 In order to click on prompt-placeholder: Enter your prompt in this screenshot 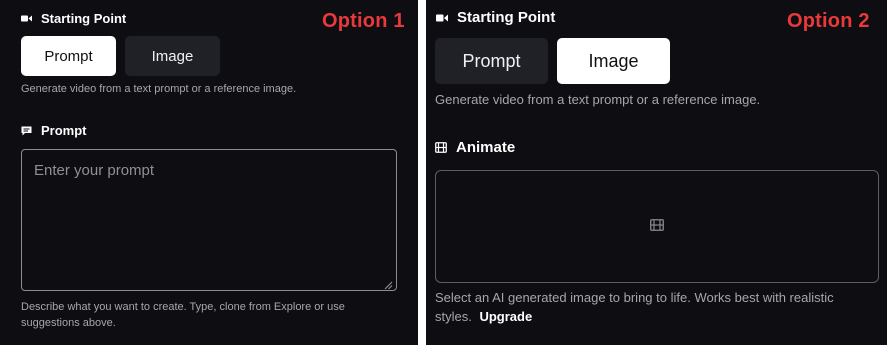, I will do `click(94, 170)`.